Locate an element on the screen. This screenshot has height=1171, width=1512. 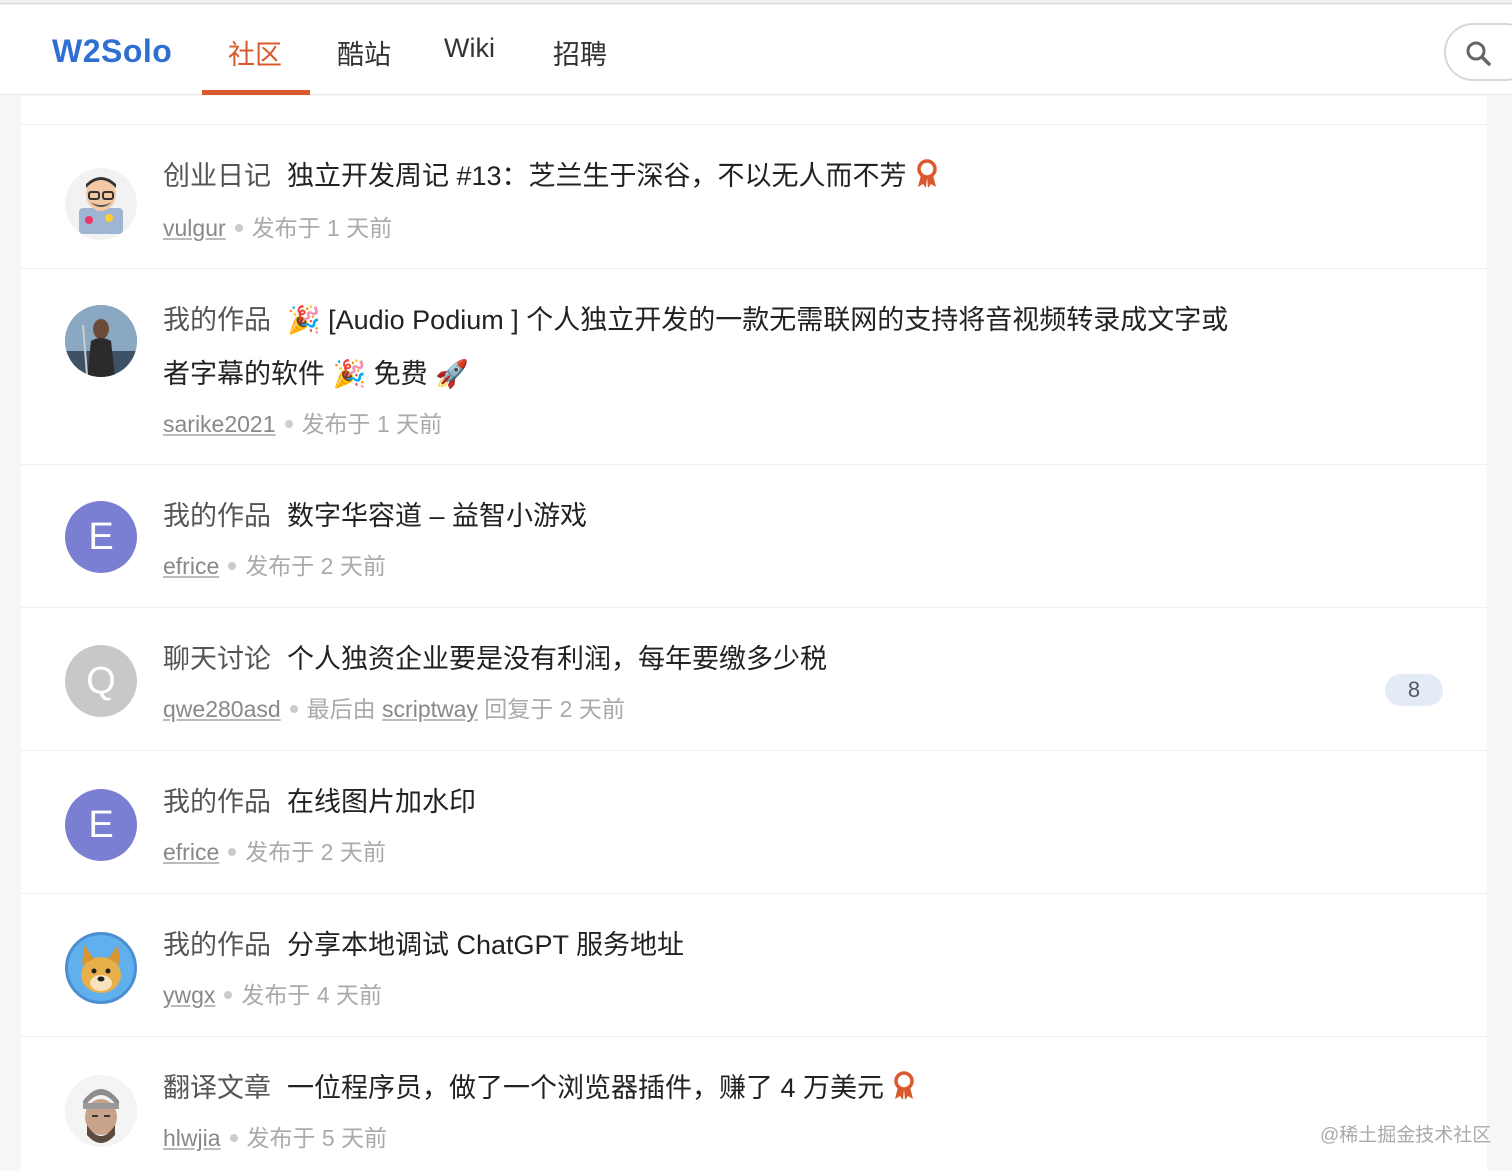
topic-row: E 我的作品 数字华容道 – 益智小游戏 efrice 发布于 2 天前 is located at coordinates (754, 536).